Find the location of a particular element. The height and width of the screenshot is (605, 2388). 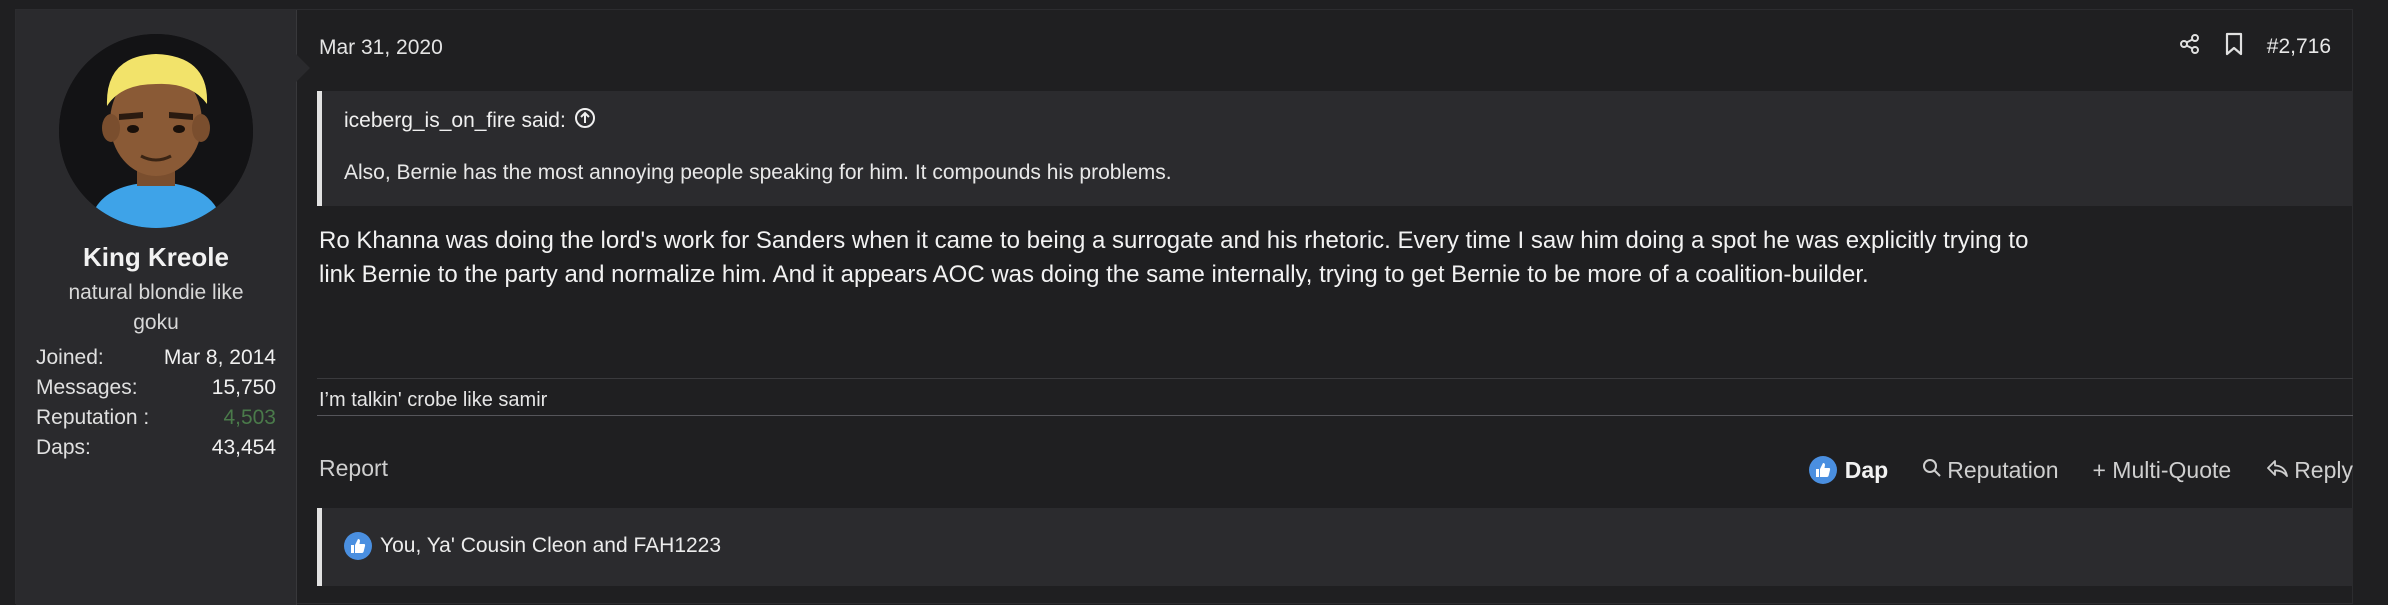

report-button: Report is located at coordinates (353, 468).